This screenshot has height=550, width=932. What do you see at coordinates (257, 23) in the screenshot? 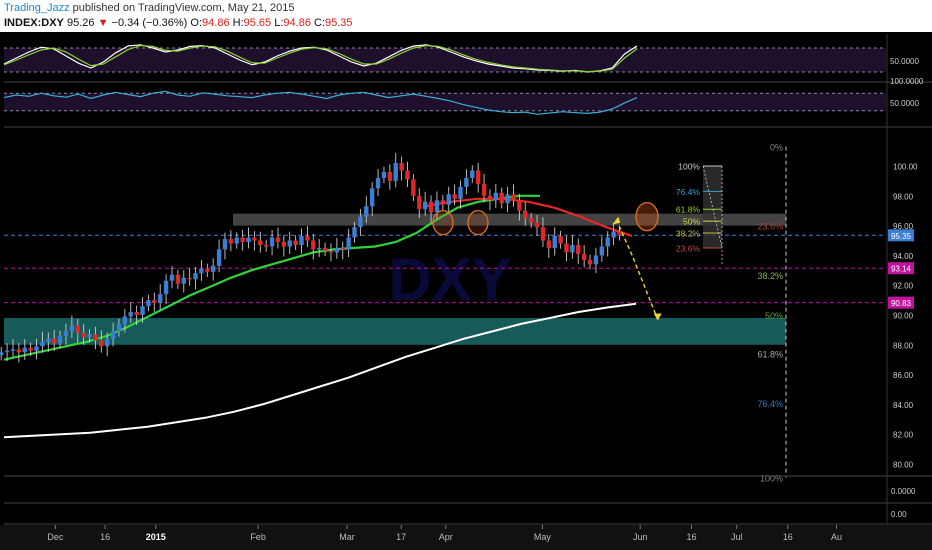
I see `high-value: 95.65` at bounding box center [257, 23].